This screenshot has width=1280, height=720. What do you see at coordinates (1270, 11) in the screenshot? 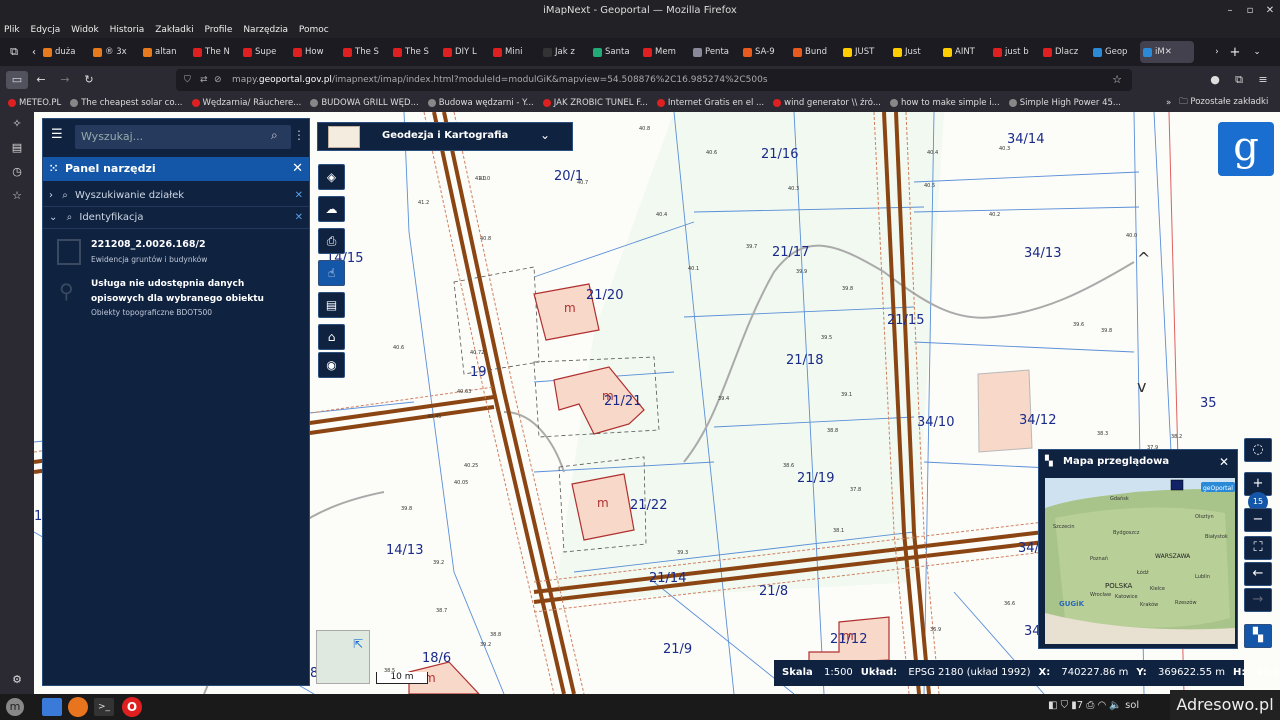
I see `close-window-icon: ✕` at bounding box center [1270, 11].